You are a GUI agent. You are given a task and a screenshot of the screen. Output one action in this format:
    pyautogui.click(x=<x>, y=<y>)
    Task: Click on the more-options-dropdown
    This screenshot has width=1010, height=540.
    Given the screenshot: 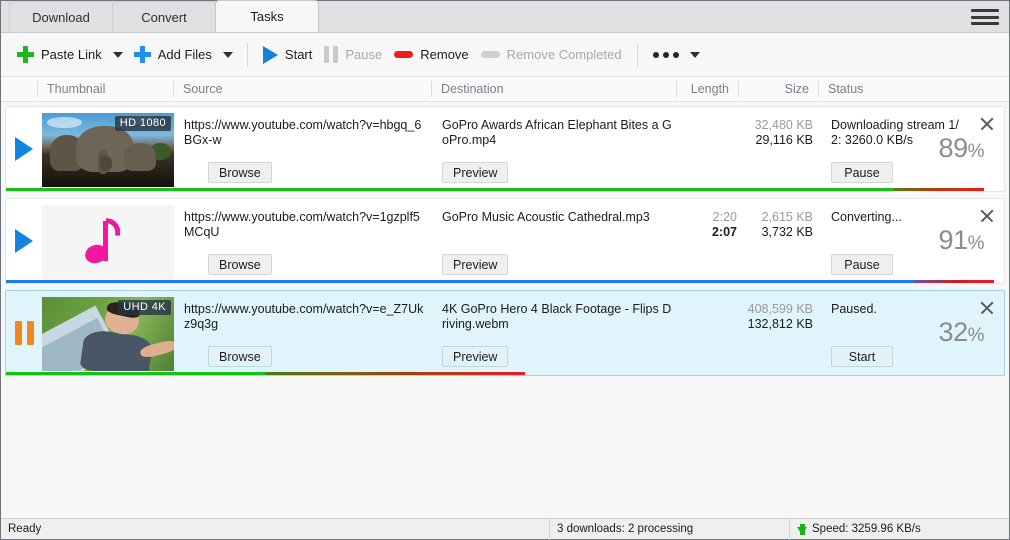 What is the action you would take?
    pyautogui.click(x=695, y=55)
    